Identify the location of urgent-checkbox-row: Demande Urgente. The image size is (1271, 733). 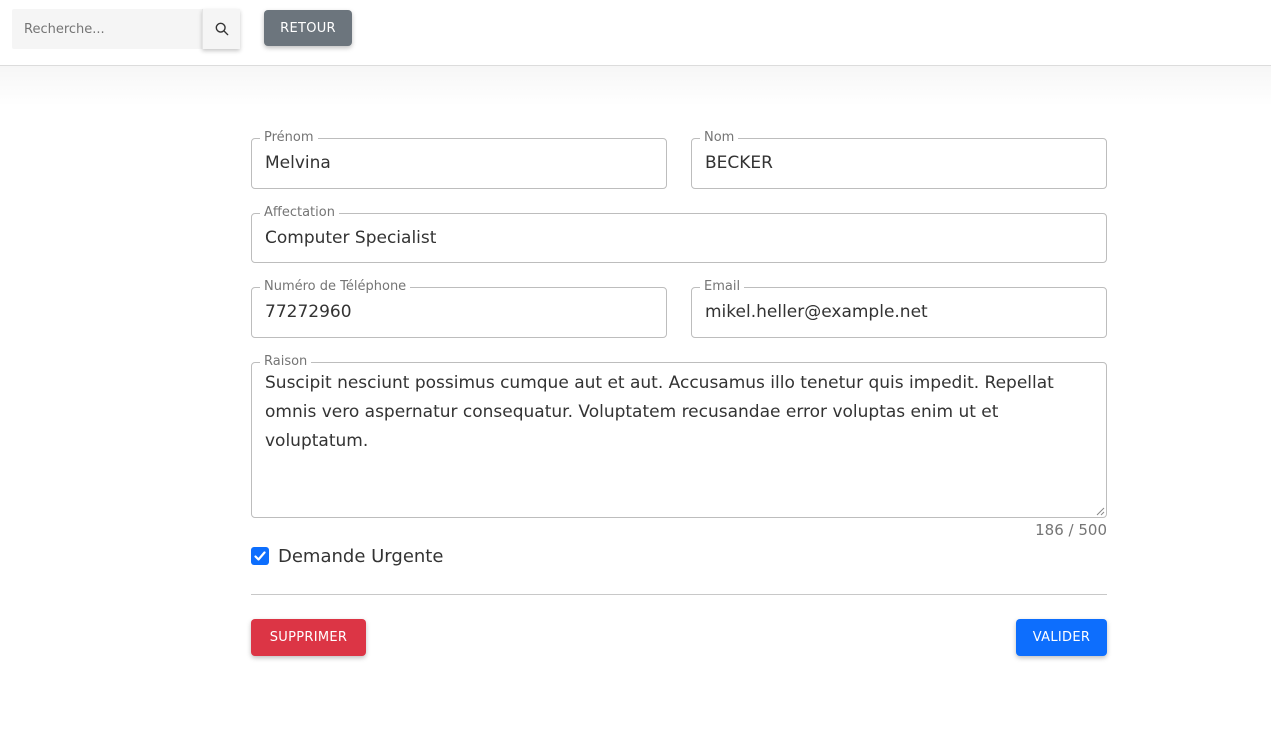
(347, 556).